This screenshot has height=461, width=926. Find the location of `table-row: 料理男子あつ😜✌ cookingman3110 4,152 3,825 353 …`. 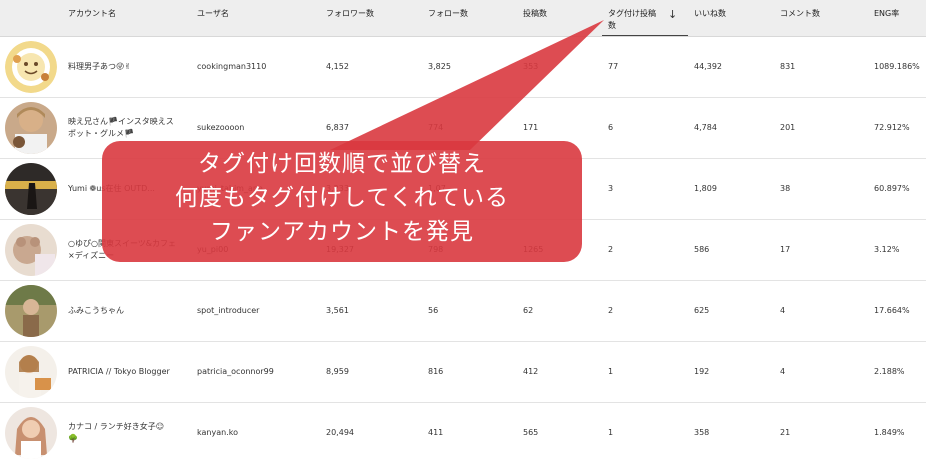

table-row: 料理男子あつ😜✌ cookingman3110 4,152 3,825 353 … is located at coordinates (463, 67).